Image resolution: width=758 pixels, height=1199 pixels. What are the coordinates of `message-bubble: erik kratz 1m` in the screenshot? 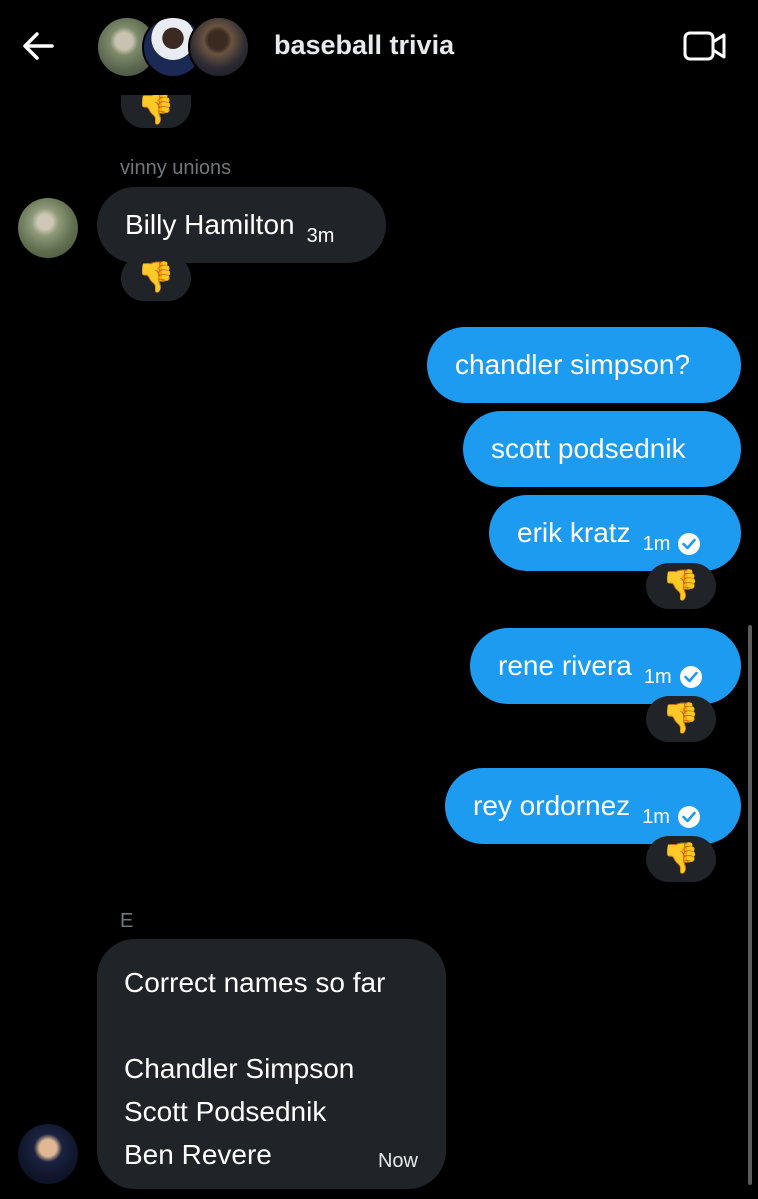 It's located at (615, 533).